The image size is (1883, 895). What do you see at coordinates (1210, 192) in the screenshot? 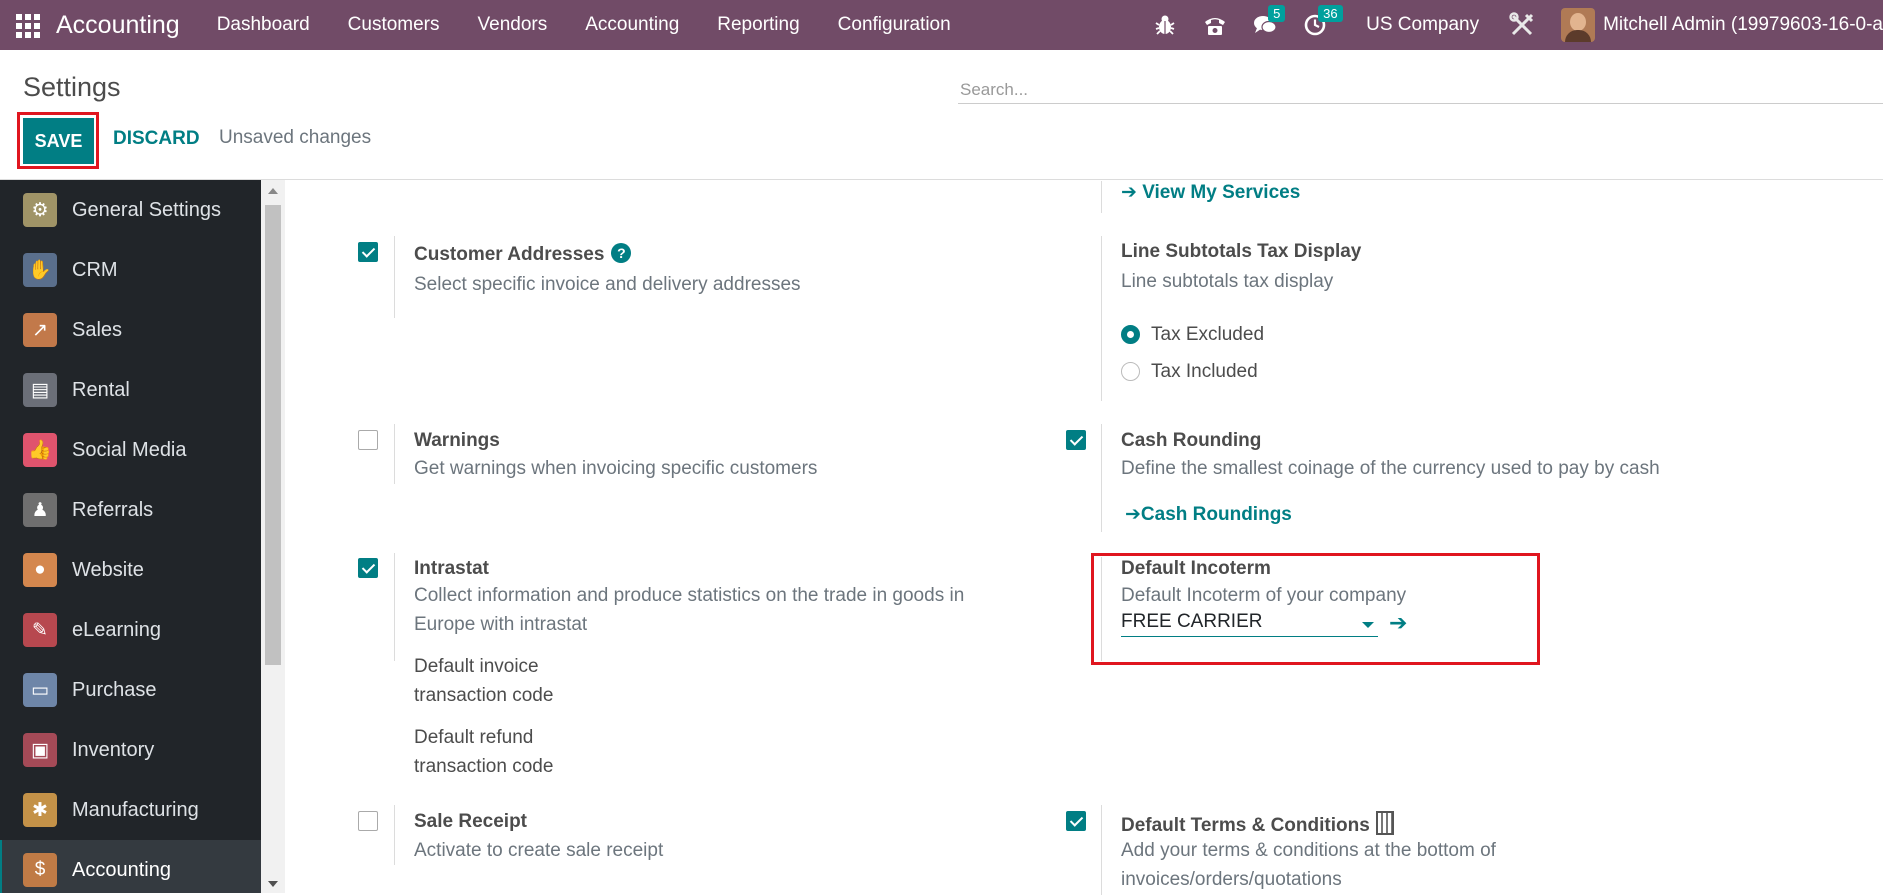
I see `view-my-services-link: ➔ View My Services` at bounding box center [1210, 192].